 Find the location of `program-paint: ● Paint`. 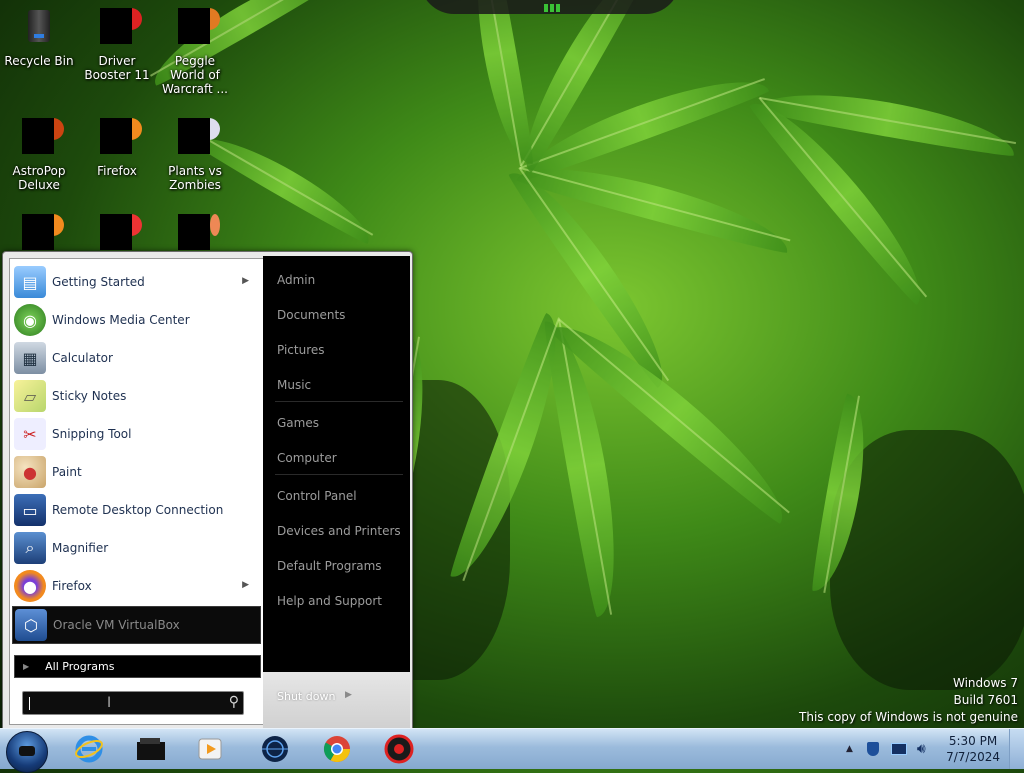

program-paint: ● Paint is located at coordinates (135, 472).